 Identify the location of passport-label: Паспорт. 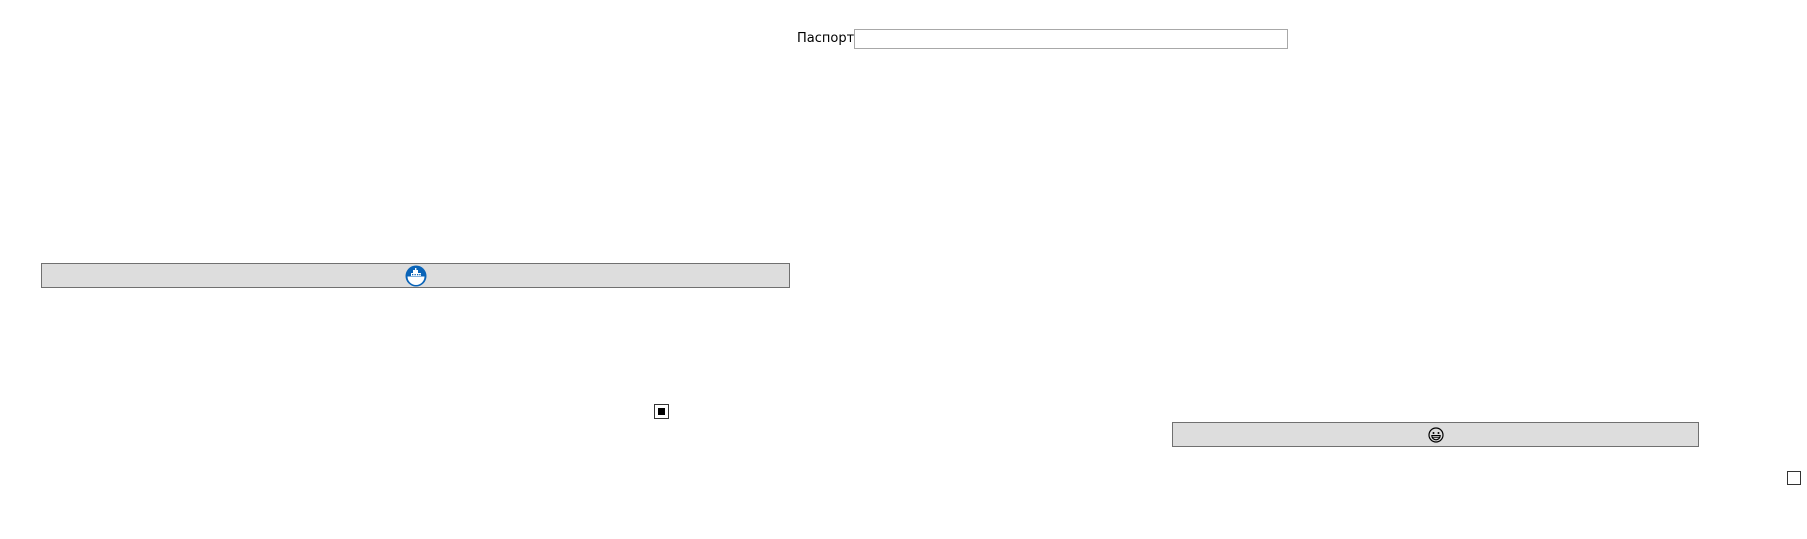
(826, 38).